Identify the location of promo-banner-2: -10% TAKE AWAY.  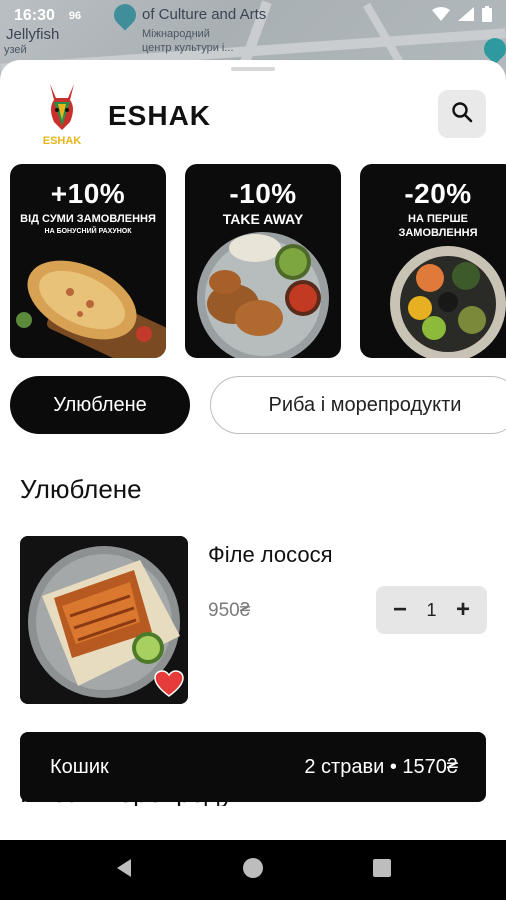
(263, 261).